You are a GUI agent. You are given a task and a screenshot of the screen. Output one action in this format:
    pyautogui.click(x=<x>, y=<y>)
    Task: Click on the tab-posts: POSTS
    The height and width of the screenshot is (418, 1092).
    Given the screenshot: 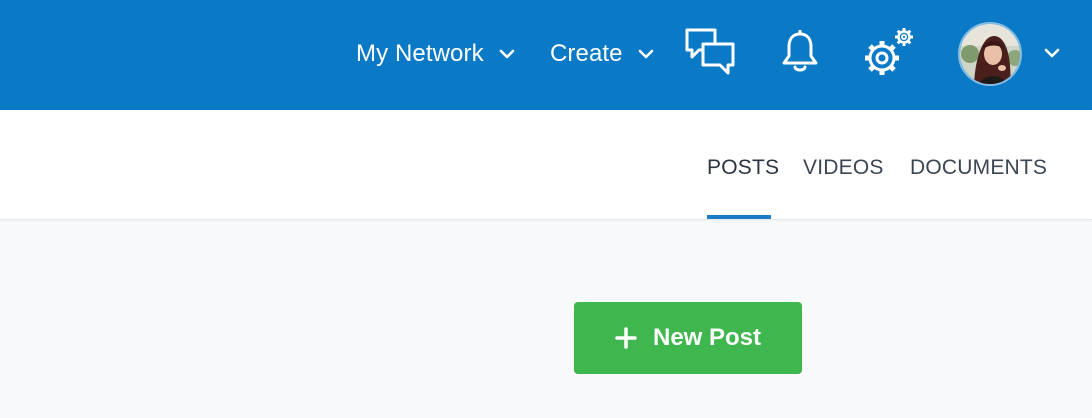 What is the action you would take?
    pyautogui.click(x=743, y=168)
    